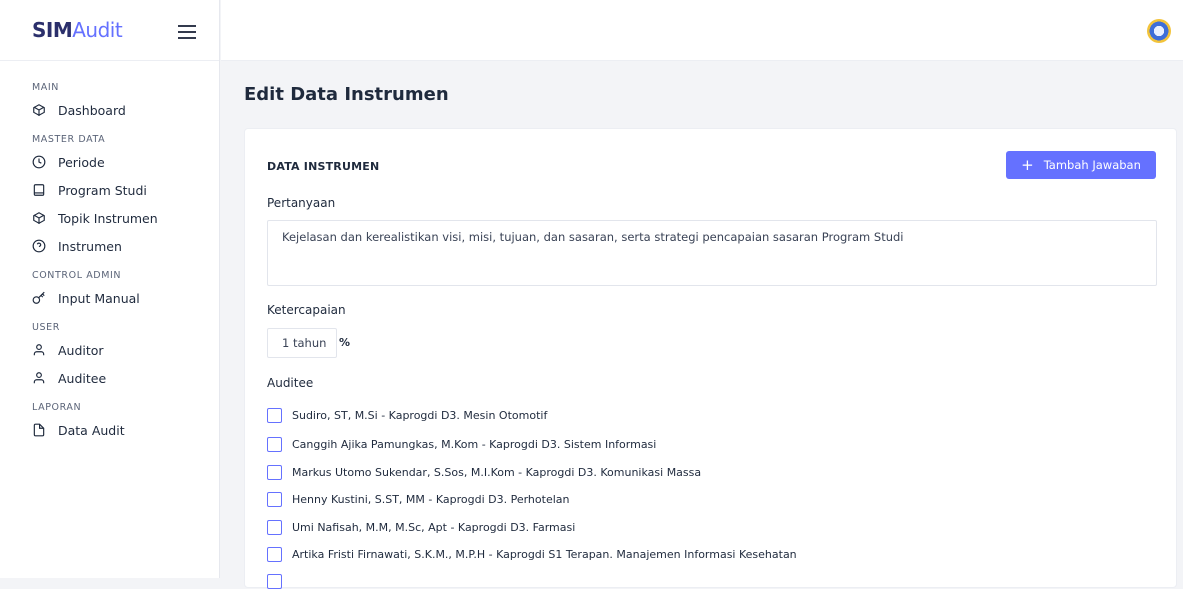  Describe the element at coordinates (1092, 165) in the screenshot. I see `add-answer-label: Tambah Jawaban` at that location.